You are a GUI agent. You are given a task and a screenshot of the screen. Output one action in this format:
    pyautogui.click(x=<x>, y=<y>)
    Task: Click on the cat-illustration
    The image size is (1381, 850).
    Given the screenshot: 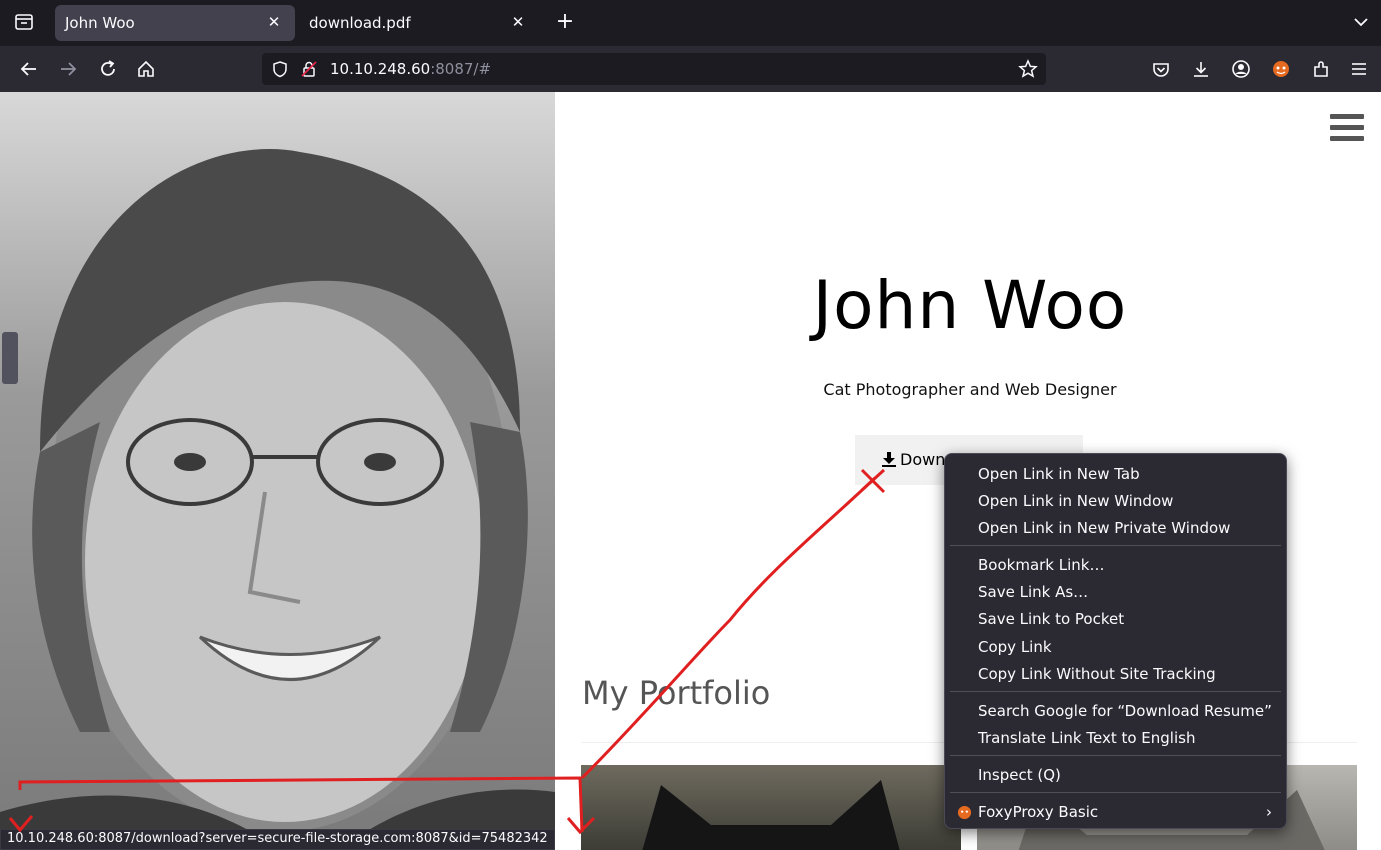 What is the action you would take?
    pyautogui.click(x=771, y=815)
    